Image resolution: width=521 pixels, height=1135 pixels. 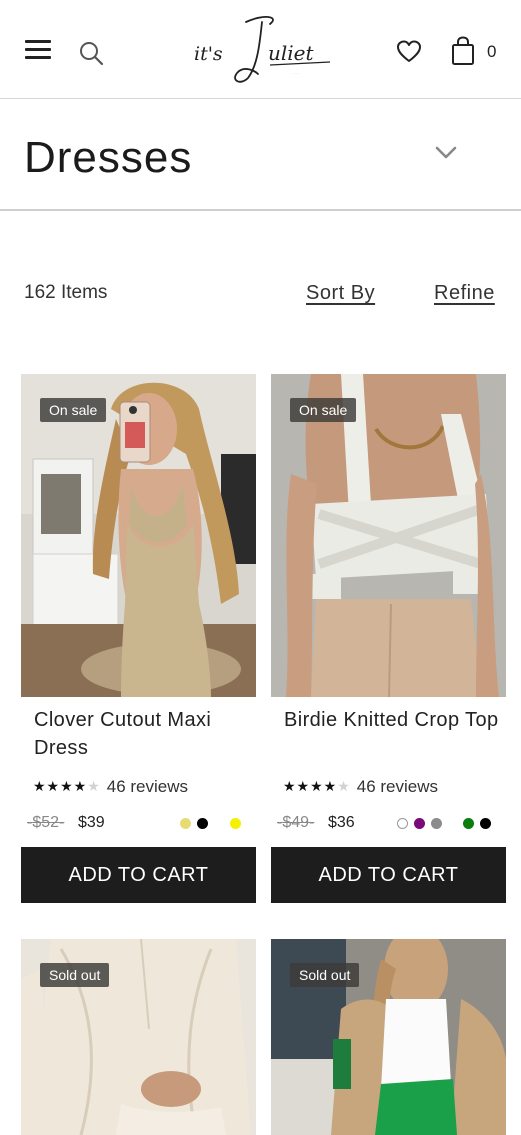 What do you see at coordinates (66, 292) in the screenshot?
I see `item-count: 162 Items` at bounding box center [66, 292].